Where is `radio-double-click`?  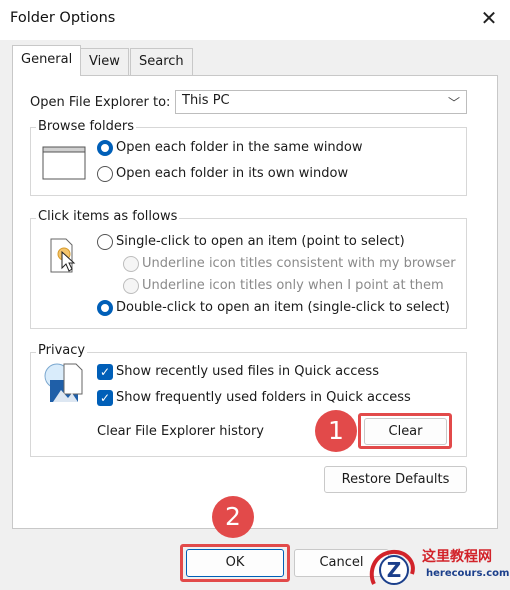
radio-double-click is located at coordinates (105, 308).